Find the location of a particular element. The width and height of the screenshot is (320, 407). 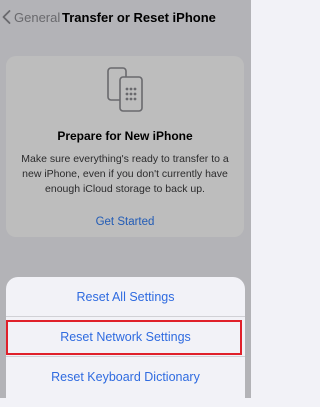

reset-all-settings-option: Reset All Settings is located at coordinates (125, 296).